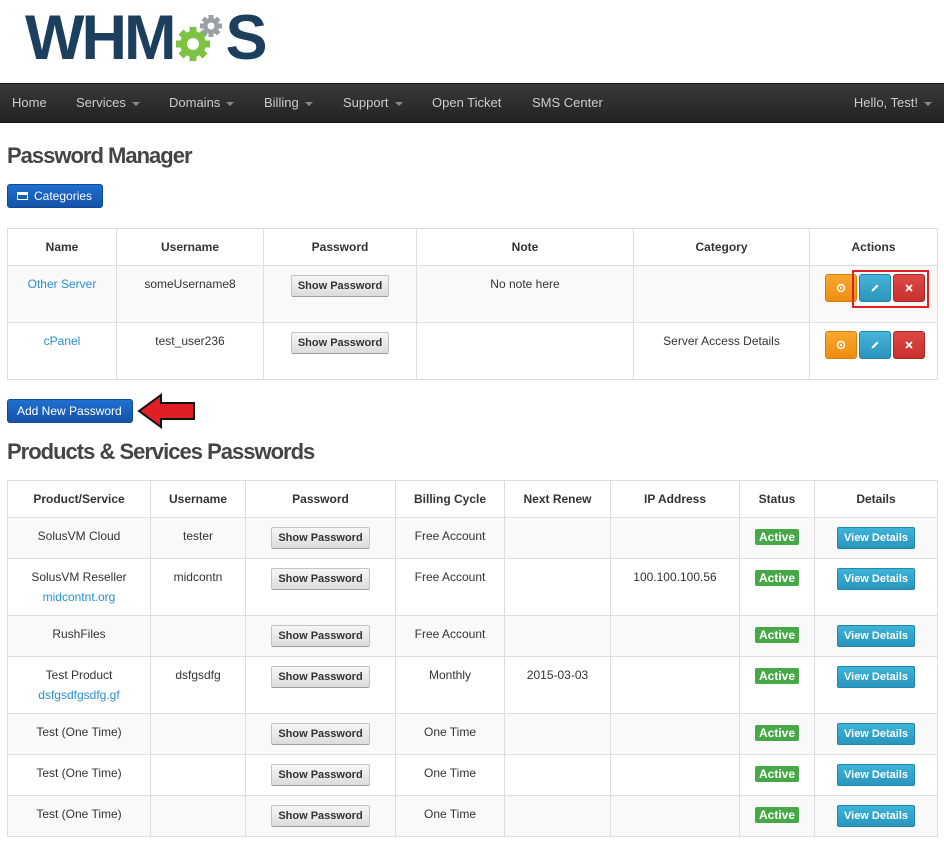  What do you see at coordinates (70, 411) in the screenshot?
I see `add-new-password-button: Add New Password` at bounding box center [70, 411].